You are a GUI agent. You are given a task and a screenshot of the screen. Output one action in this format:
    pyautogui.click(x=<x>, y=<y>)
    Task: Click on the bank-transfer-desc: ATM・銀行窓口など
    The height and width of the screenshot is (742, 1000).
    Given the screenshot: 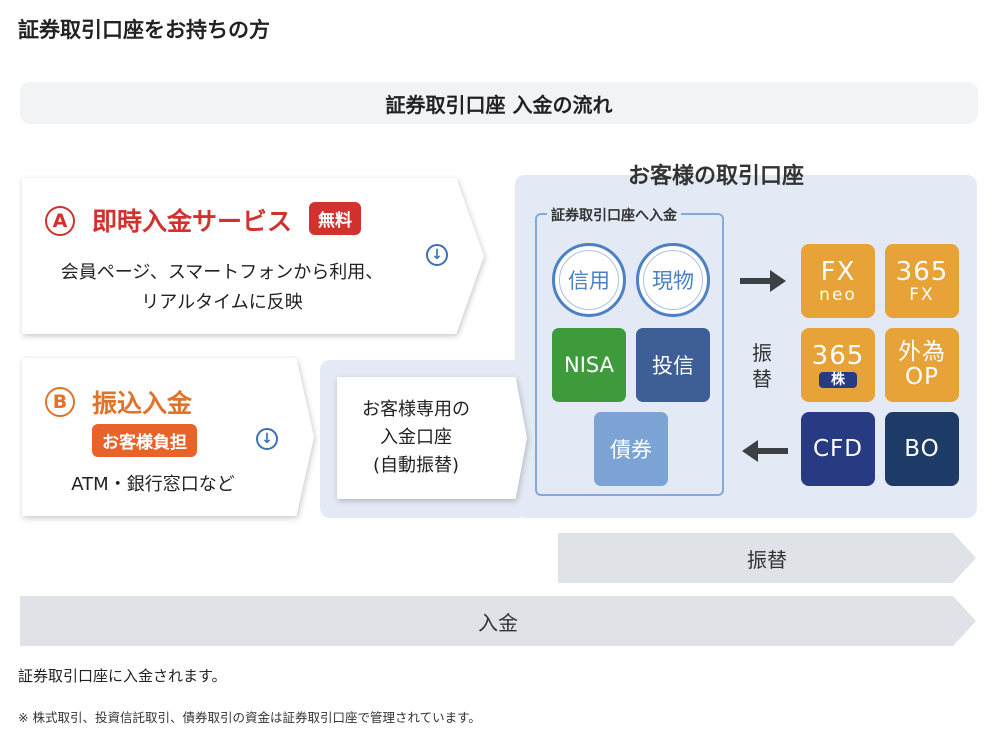 What is the action you would take?
    pyautogui.click(x=153, y=484)
    